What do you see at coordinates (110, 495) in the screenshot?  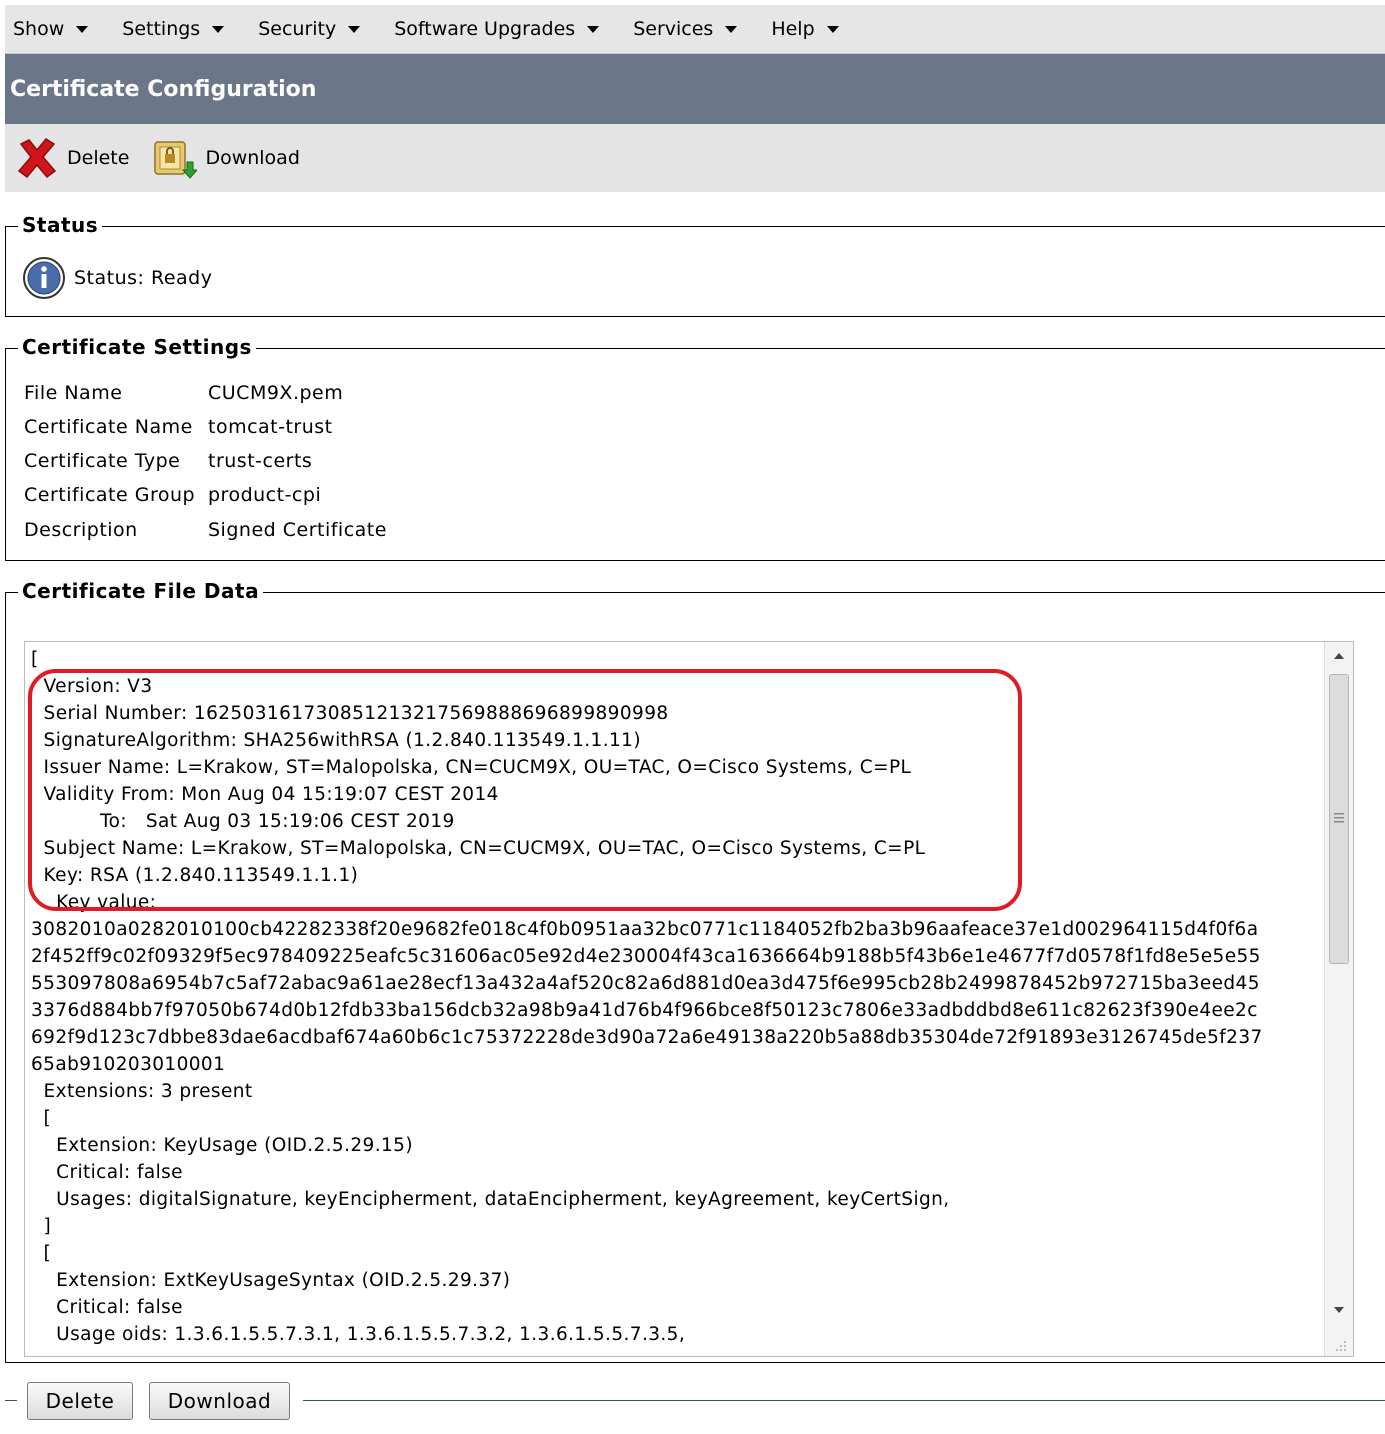 I see `certificate-group-label: Certificate Group` at bounding box center [110, 495].